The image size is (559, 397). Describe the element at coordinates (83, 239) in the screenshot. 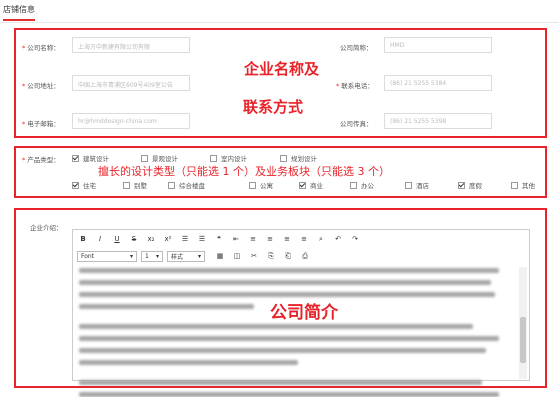

I see `bold-button: B` at that location.